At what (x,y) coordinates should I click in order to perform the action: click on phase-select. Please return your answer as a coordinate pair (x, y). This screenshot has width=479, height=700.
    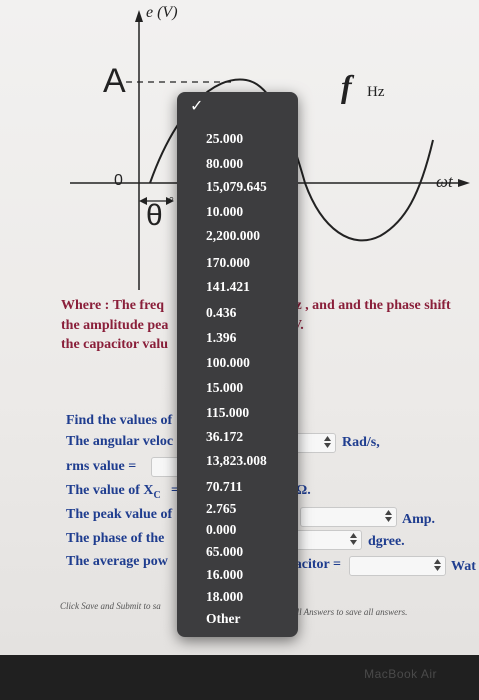
    Looking at the image, I should click on (325, 540).